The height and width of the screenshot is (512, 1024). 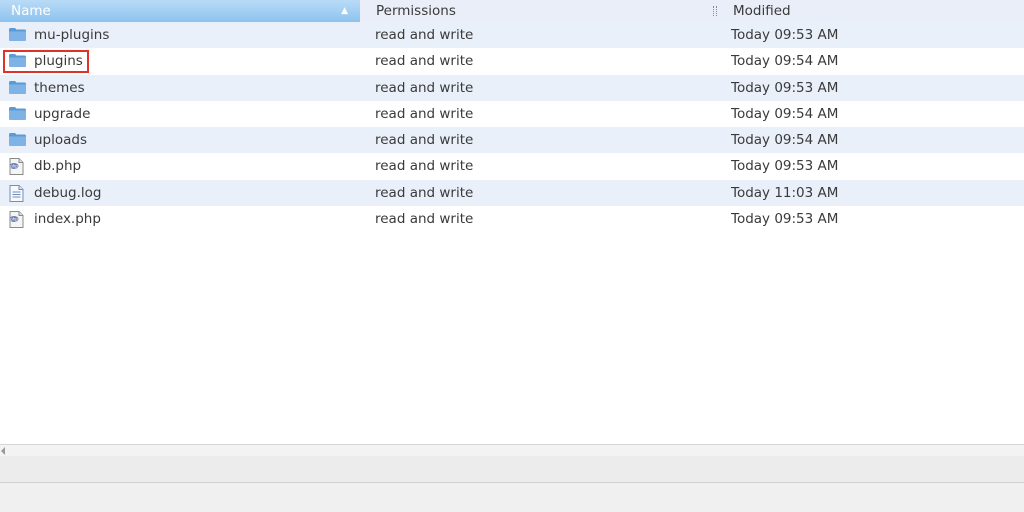 What do you see at coordinates (180, 11) in the screenshot?
I see `column-header-name: Name ▲` at bounding box center [180, 11].